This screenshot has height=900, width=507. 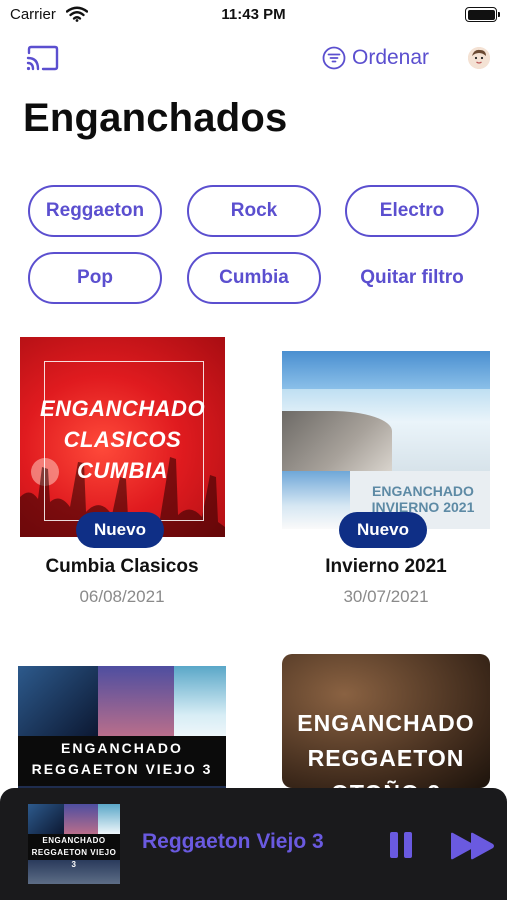 What do you see at coordinates (412, 278) in the screenshot?
I see `clear-filter-button: Quitar filtro` at bounding box center [412, 278].